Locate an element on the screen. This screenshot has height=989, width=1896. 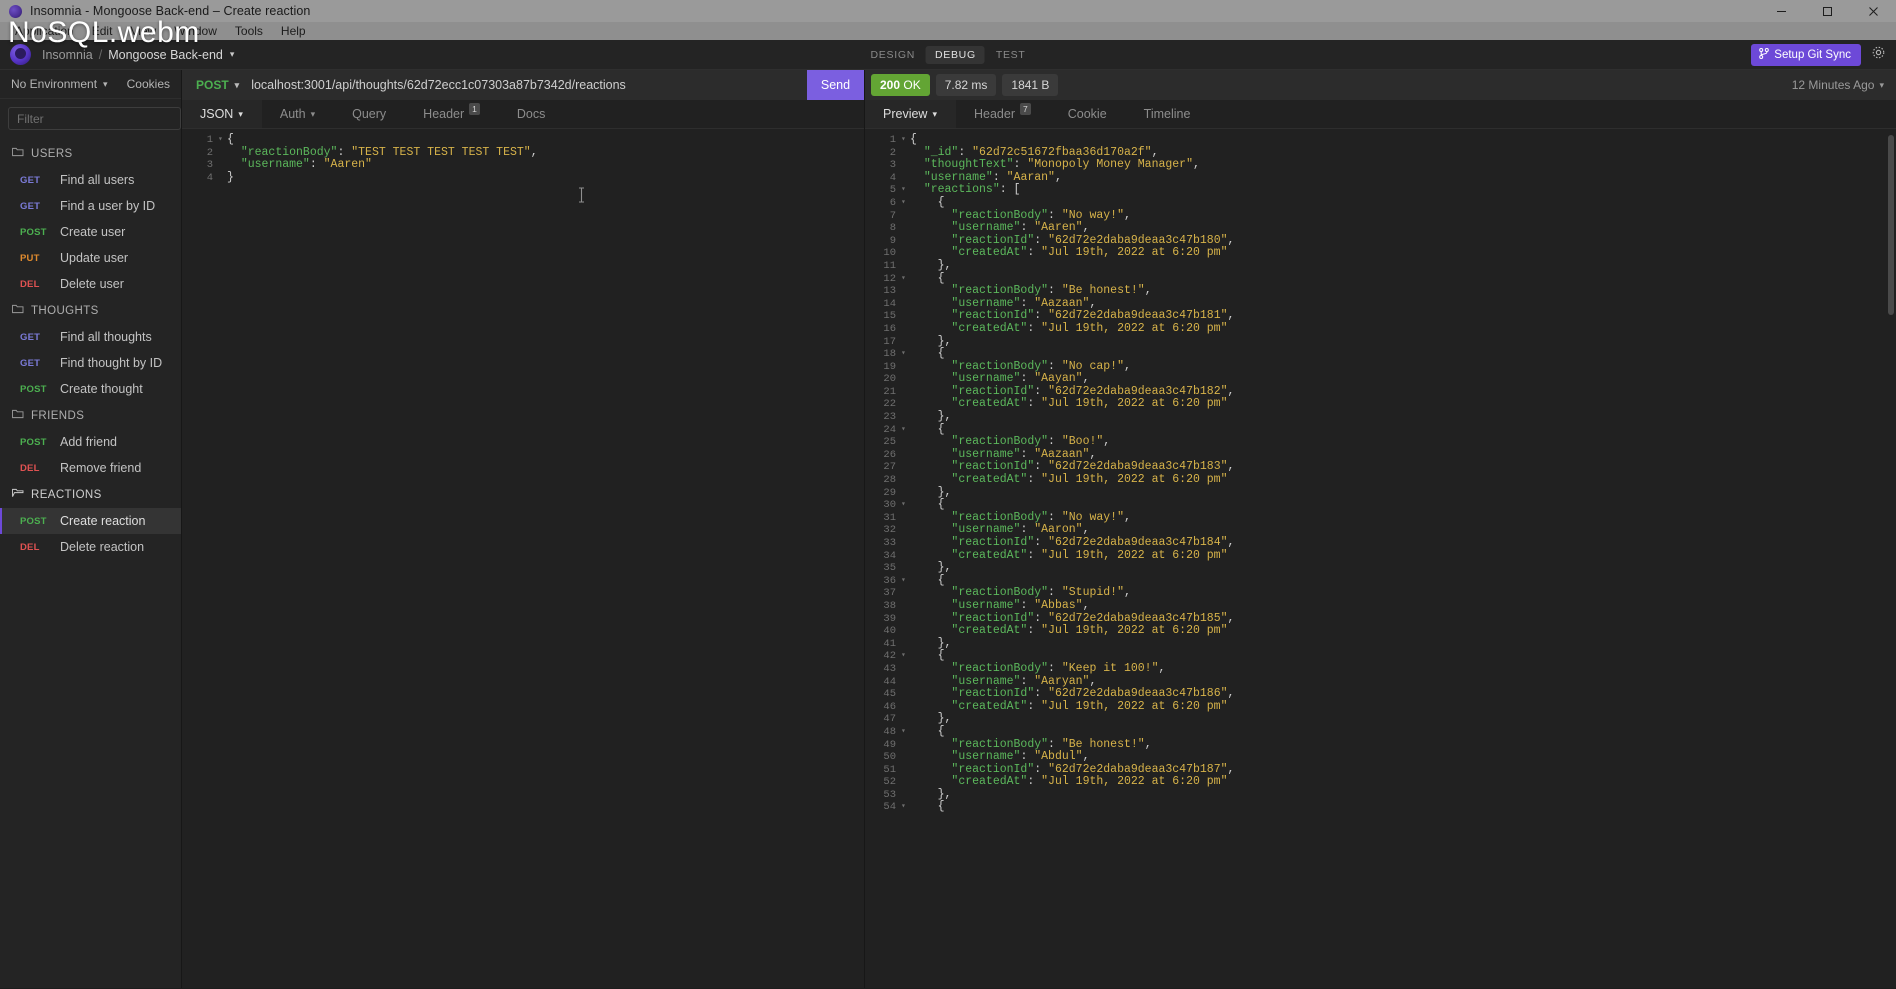
tab-header: Header 1 is located at coordinates (452, 114).